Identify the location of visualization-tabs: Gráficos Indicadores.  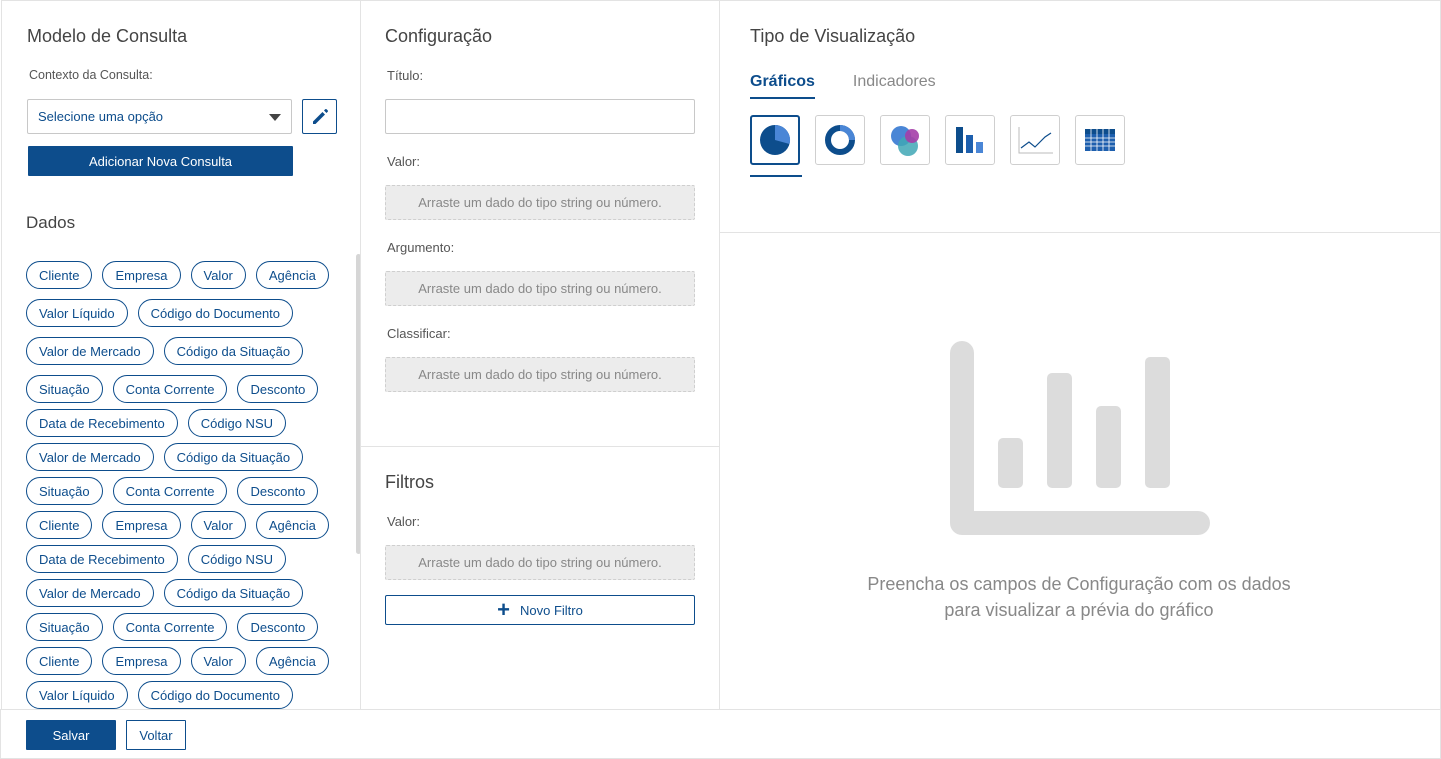
(843, 86).